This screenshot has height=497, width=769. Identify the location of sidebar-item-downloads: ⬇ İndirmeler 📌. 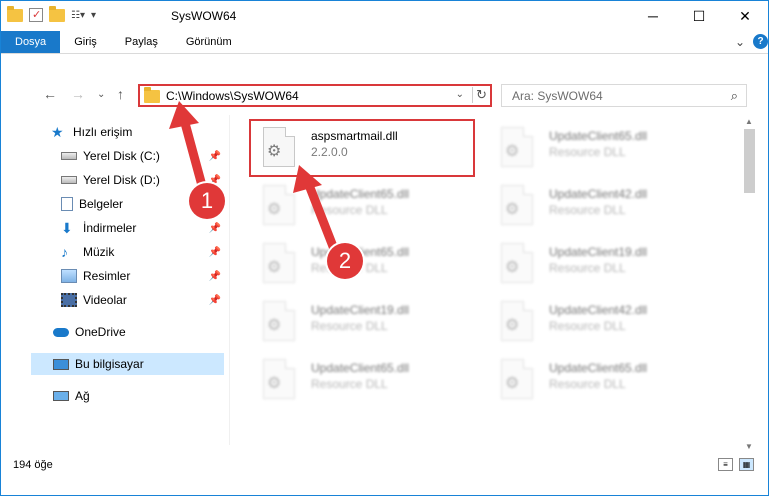
(144, 228).